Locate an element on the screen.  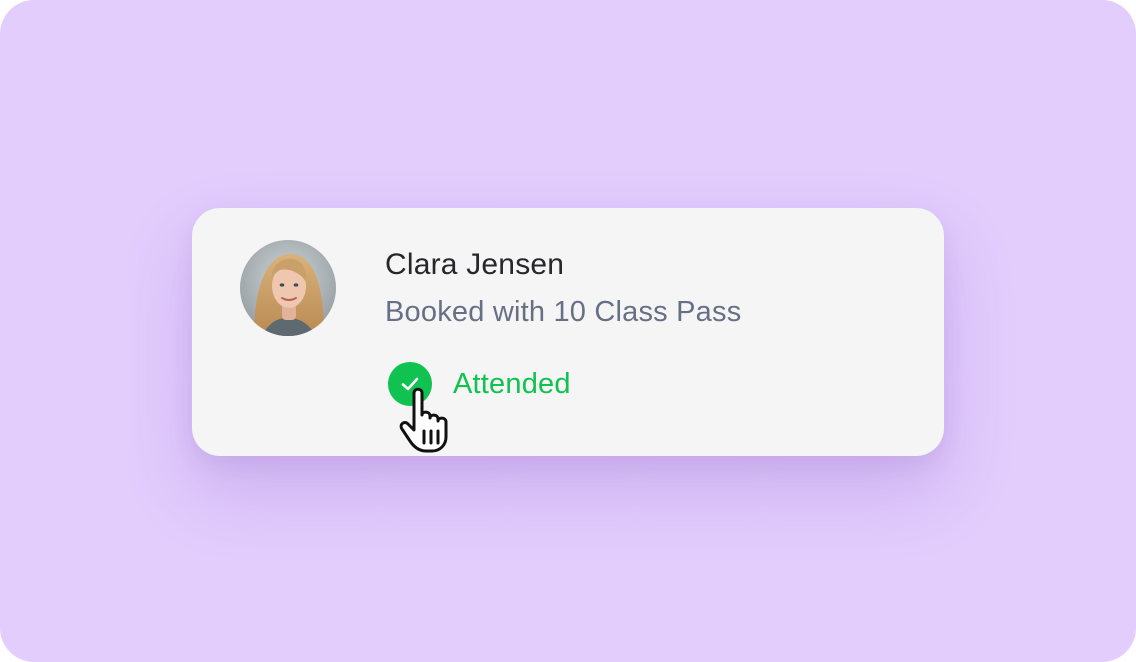
avatar-image is located at coordinates (288, 288).